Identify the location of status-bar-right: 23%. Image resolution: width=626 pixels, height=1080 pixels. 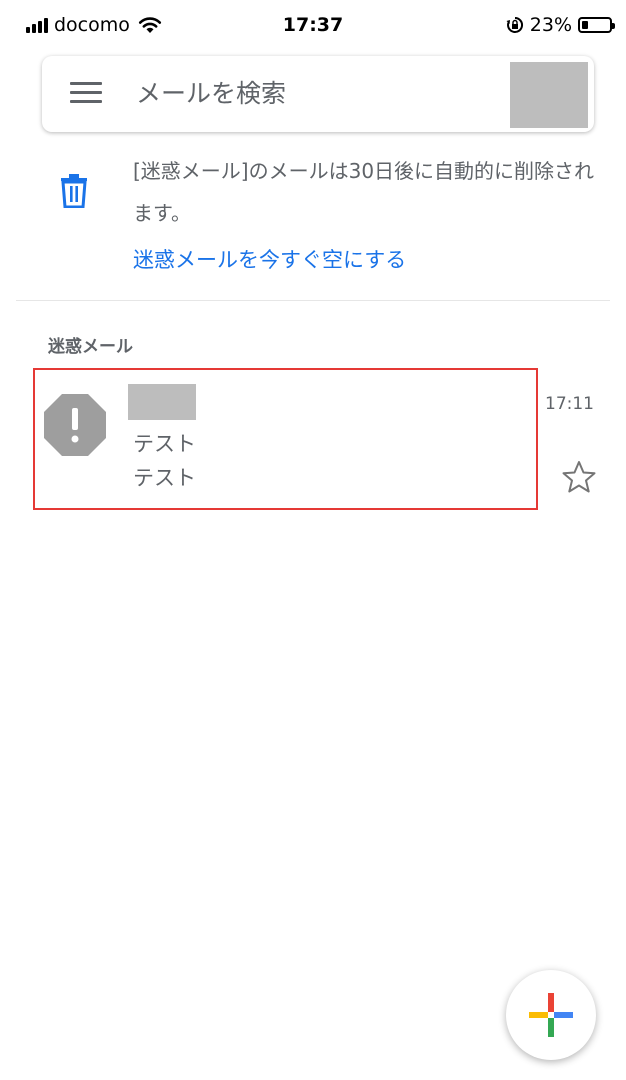
(560, 25).